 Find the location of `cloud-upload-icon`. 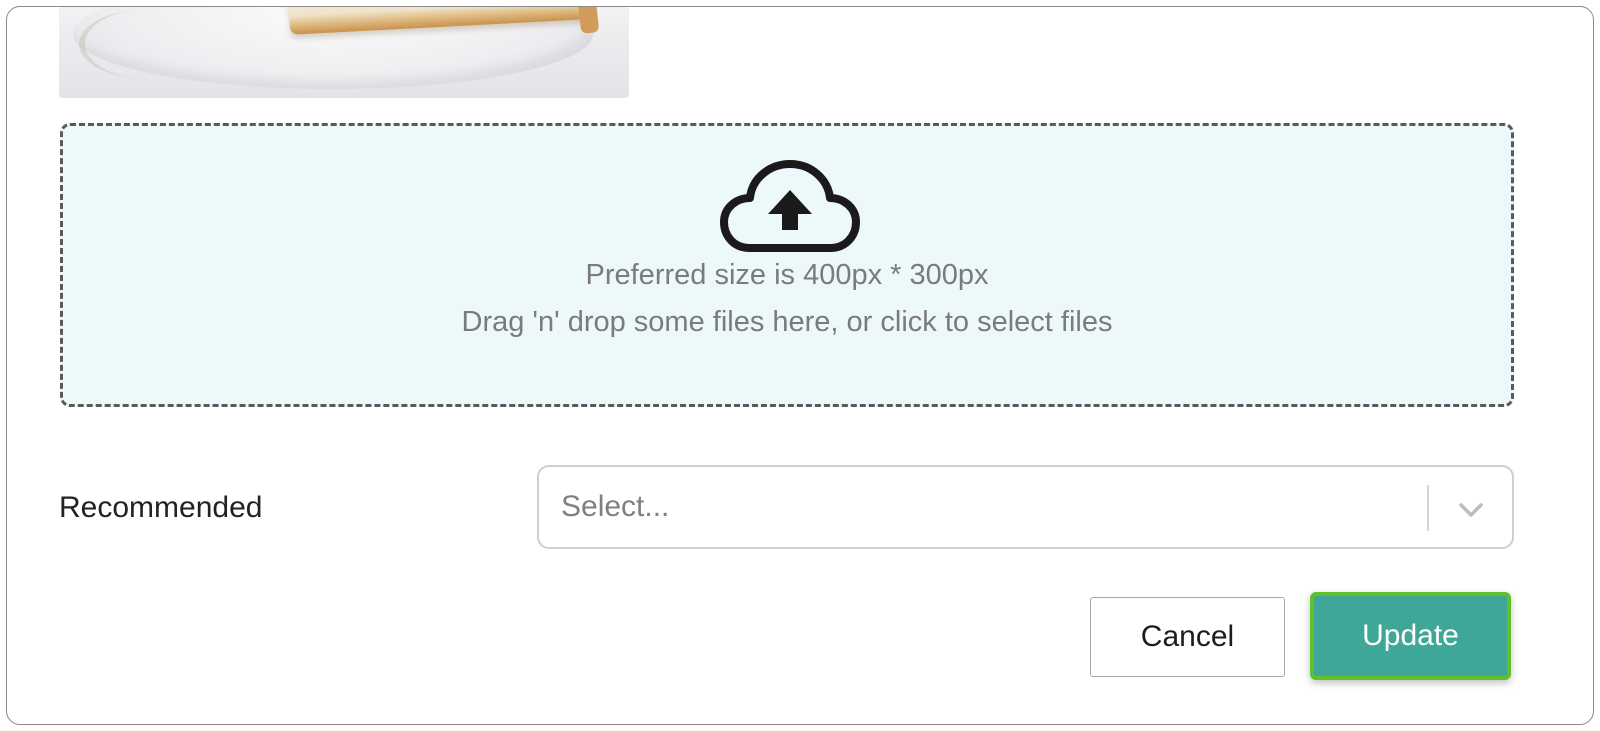

cloud-upload-icon is located at coordinates (790, 206).